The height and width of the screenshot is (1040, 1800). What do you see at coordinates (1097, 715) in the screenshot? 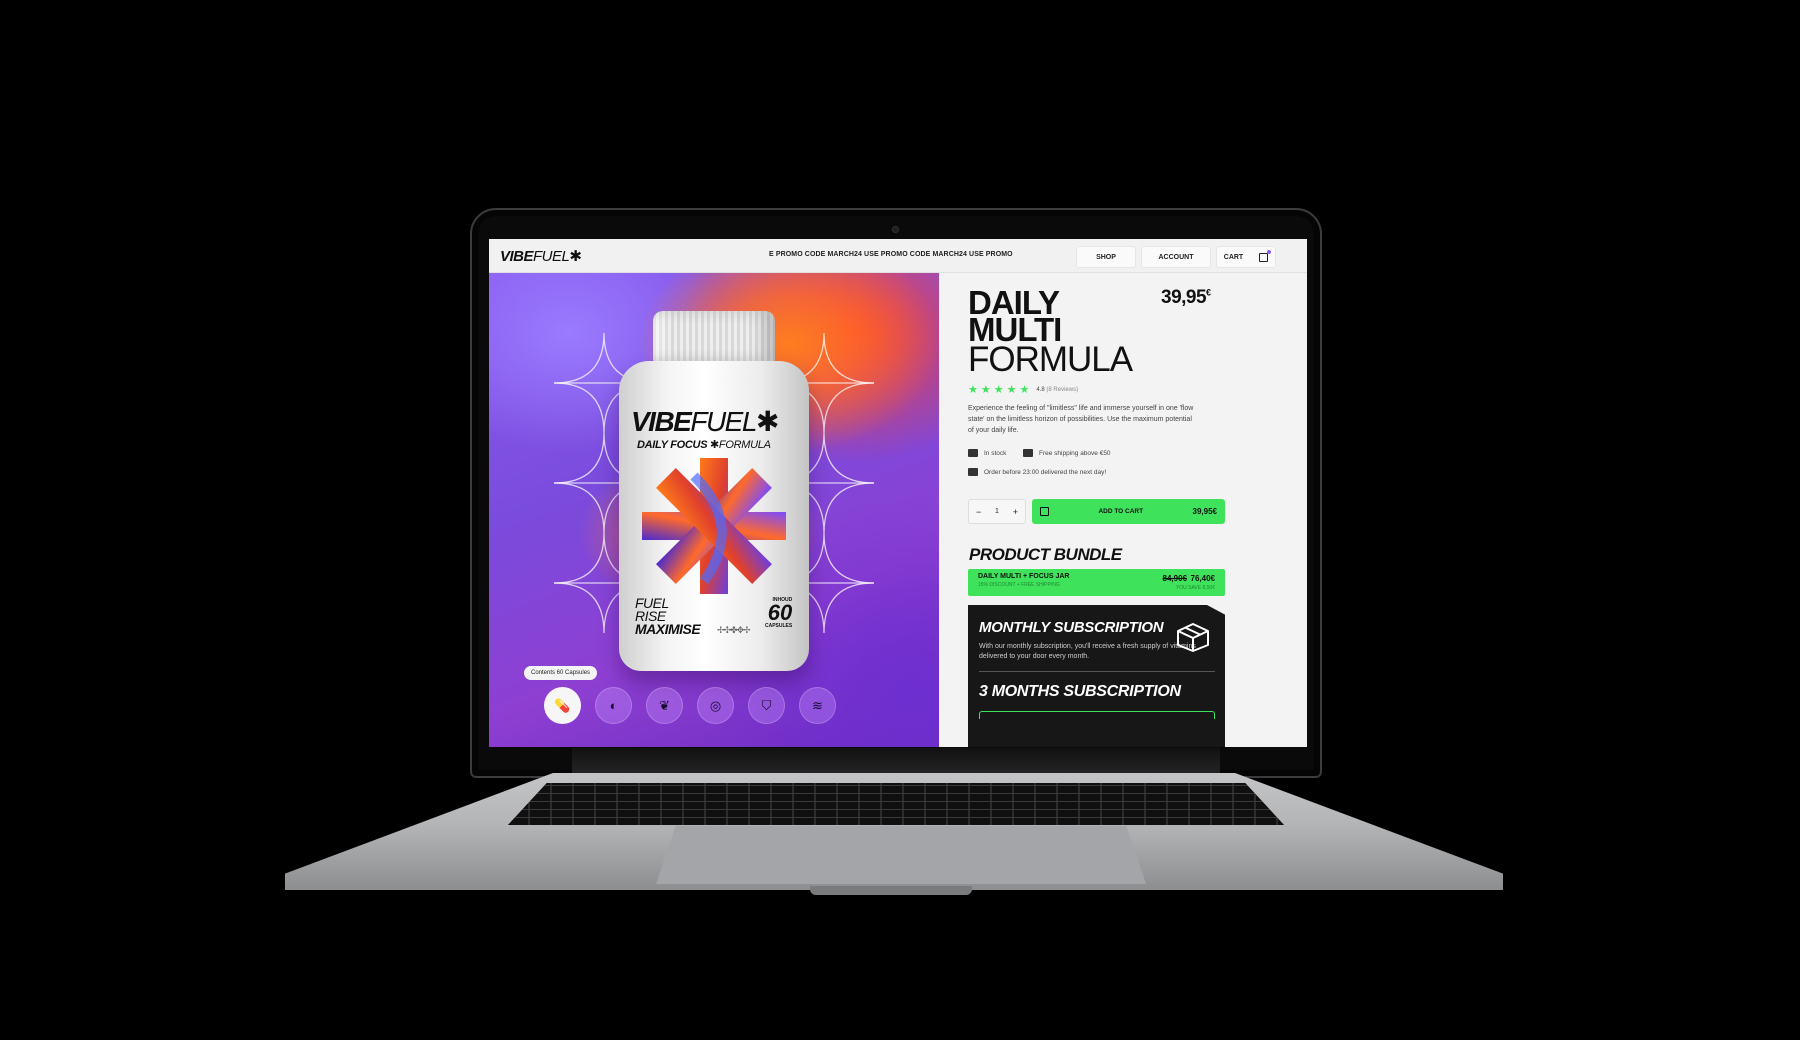
I see `plan-option-outline` at bounding box center [1097, 715].